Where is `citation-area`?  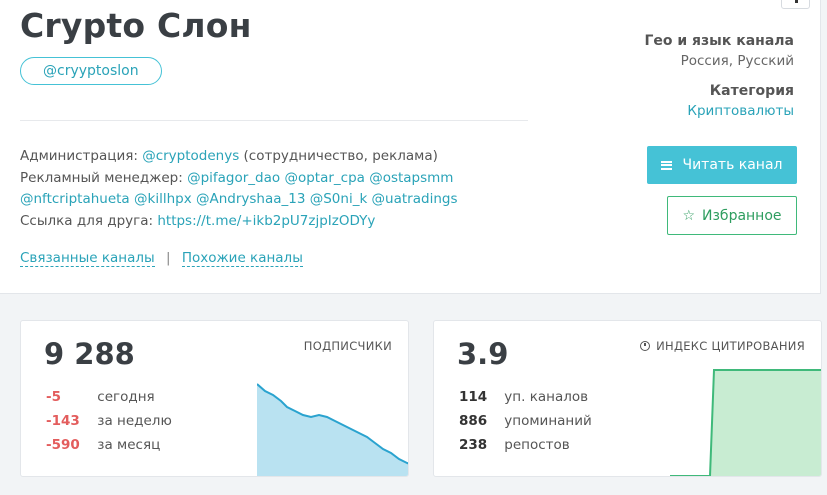
citation-area is located at coordinates (745, 423).